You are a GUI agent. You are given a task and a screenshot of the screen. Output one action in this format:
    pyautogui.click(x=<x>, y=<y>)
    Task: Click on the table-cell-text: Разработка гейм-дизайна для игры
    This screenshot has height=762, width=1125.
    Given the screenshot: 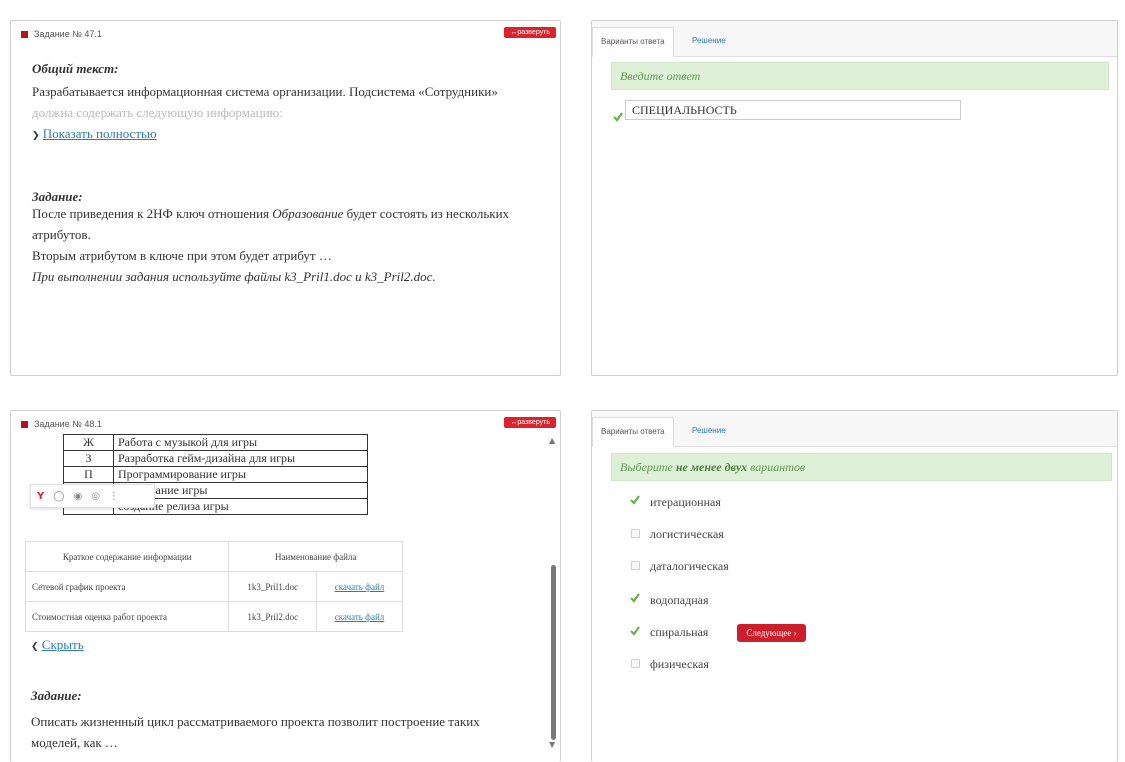 What is the action you would take?
    pyautogui.click(x=240, y=458)
    